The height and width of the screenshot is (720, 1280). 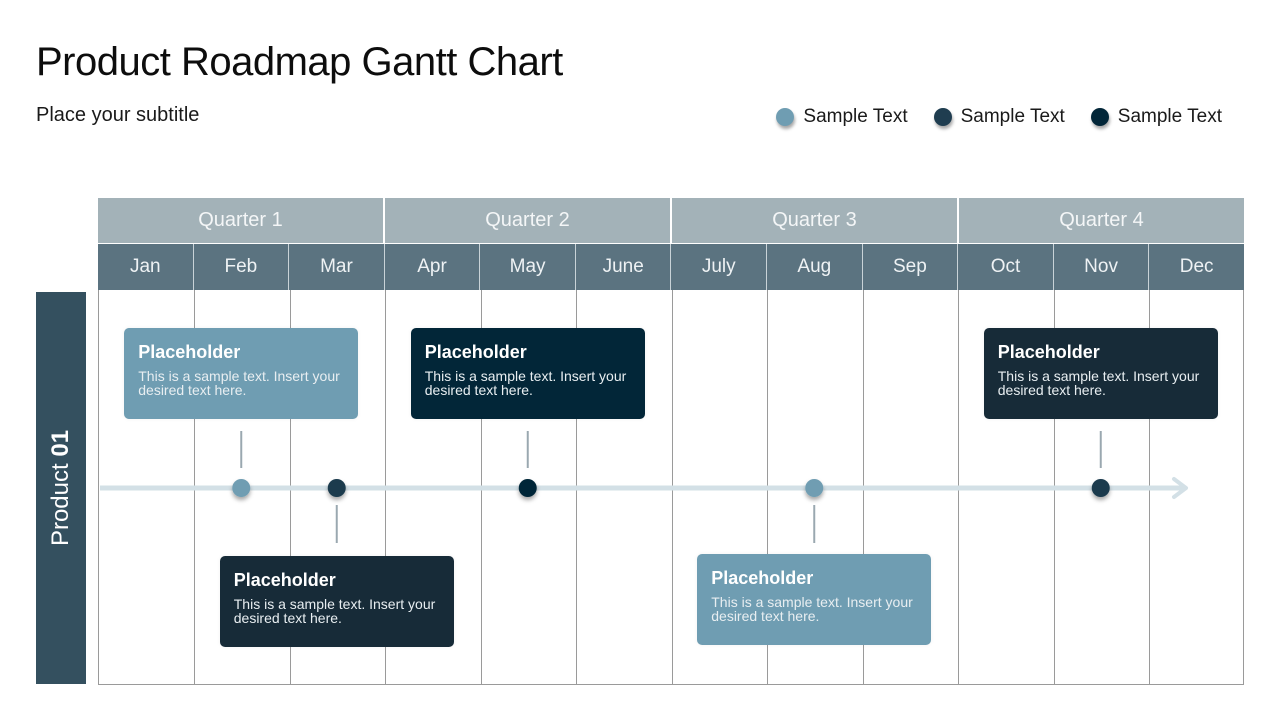 I want to click on row-label-product: Product 01, so click(x=61, y=488).